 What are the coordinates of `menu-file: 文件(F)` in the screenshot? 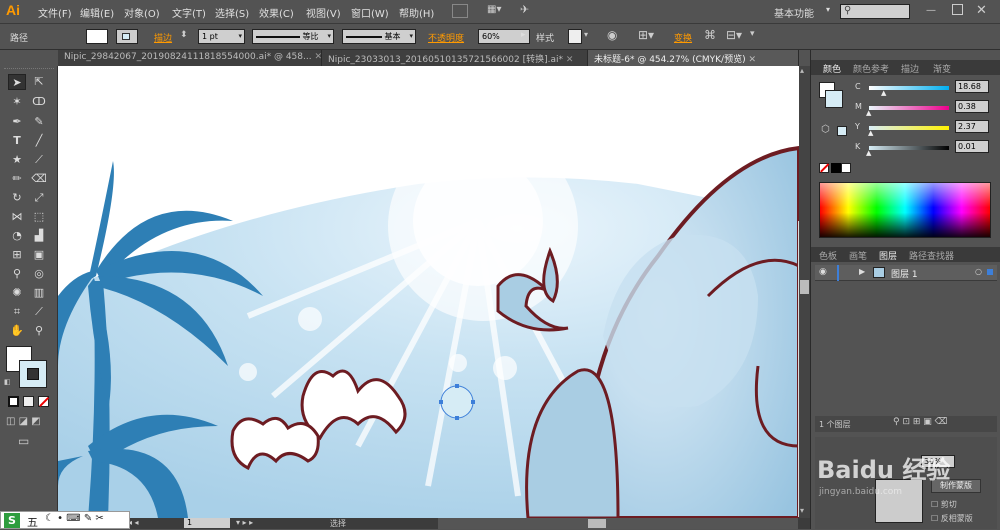 It's located at (55, 12).